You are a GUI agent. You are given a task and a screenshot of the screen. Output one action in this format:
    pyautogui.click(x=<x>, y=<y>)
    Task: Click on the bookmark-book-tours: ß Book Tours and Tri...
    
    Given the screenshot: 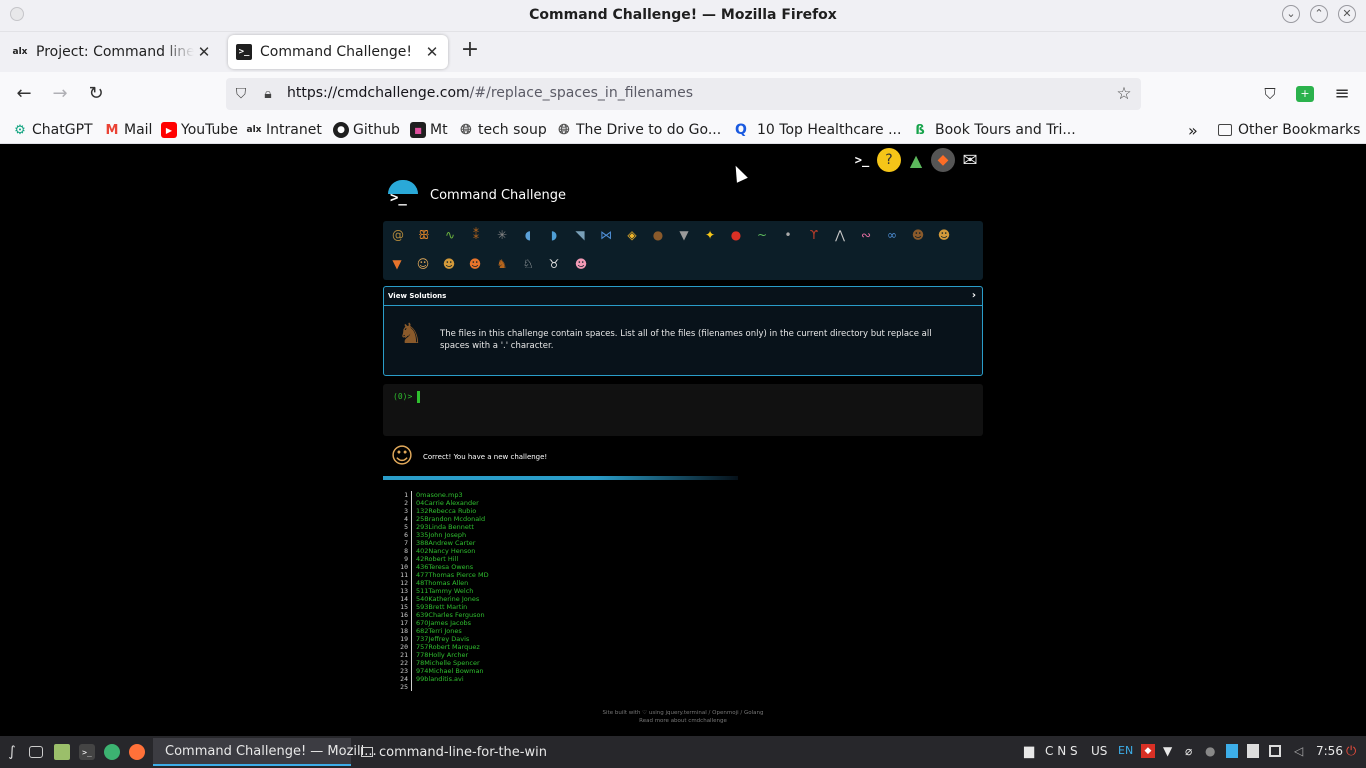 What is the action you would take?
    pyautogui.click(x=993, y=130)
    